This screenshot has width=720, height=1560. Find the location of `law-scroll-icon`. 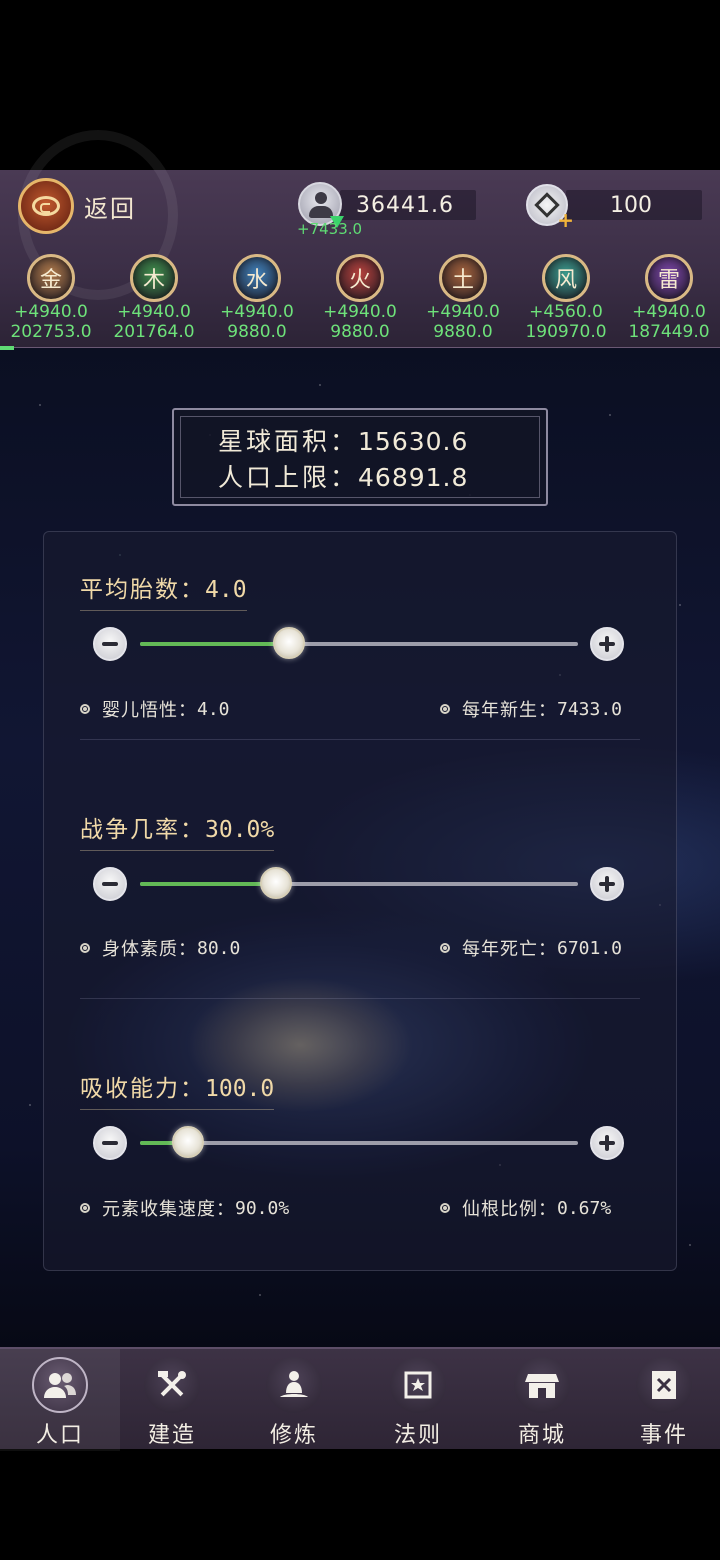

law-scroll-icon is located at coordinates (418, 1385).